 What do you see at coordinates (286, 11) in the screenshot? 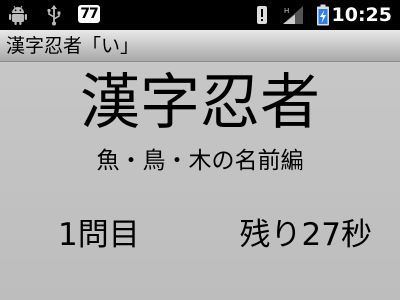
I see `svg-text: H` at bounding box center [286, 11].